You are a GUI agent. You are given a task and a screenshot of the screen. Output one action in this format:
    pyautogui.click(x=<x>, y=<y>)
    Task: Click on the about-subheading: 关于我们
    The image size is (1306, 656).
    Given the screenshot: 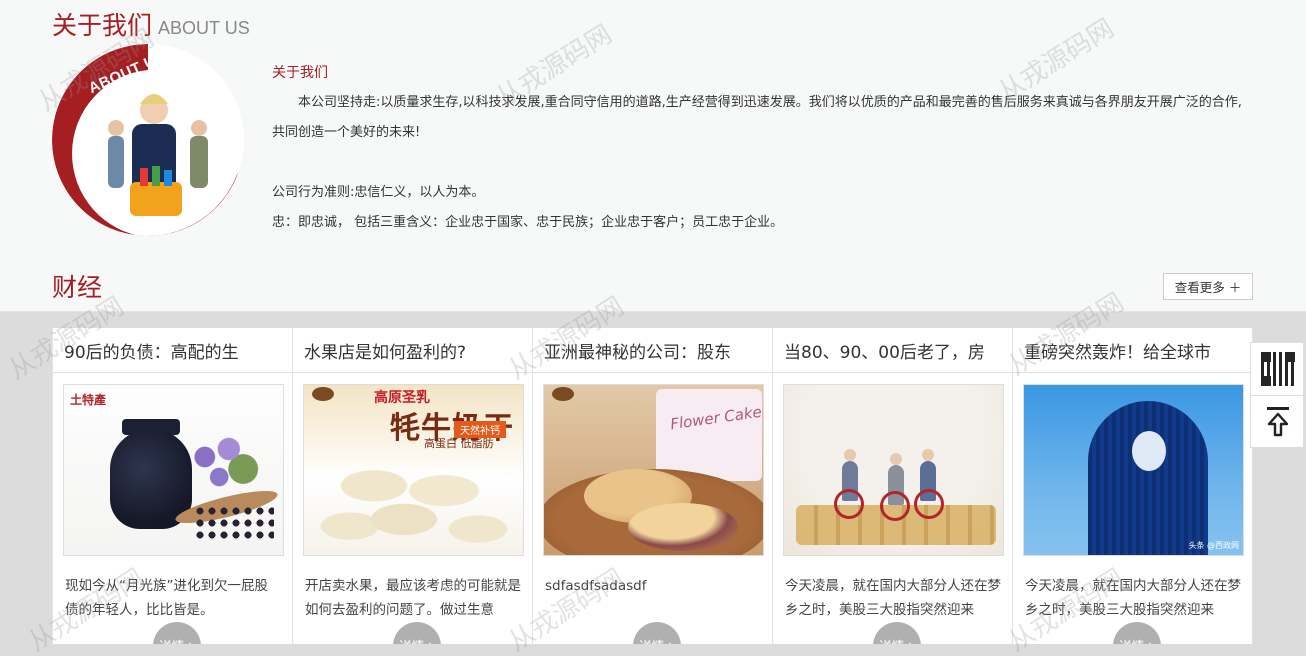 What is the action you would take?
    pyautogui.click(x=300, y=73)
    